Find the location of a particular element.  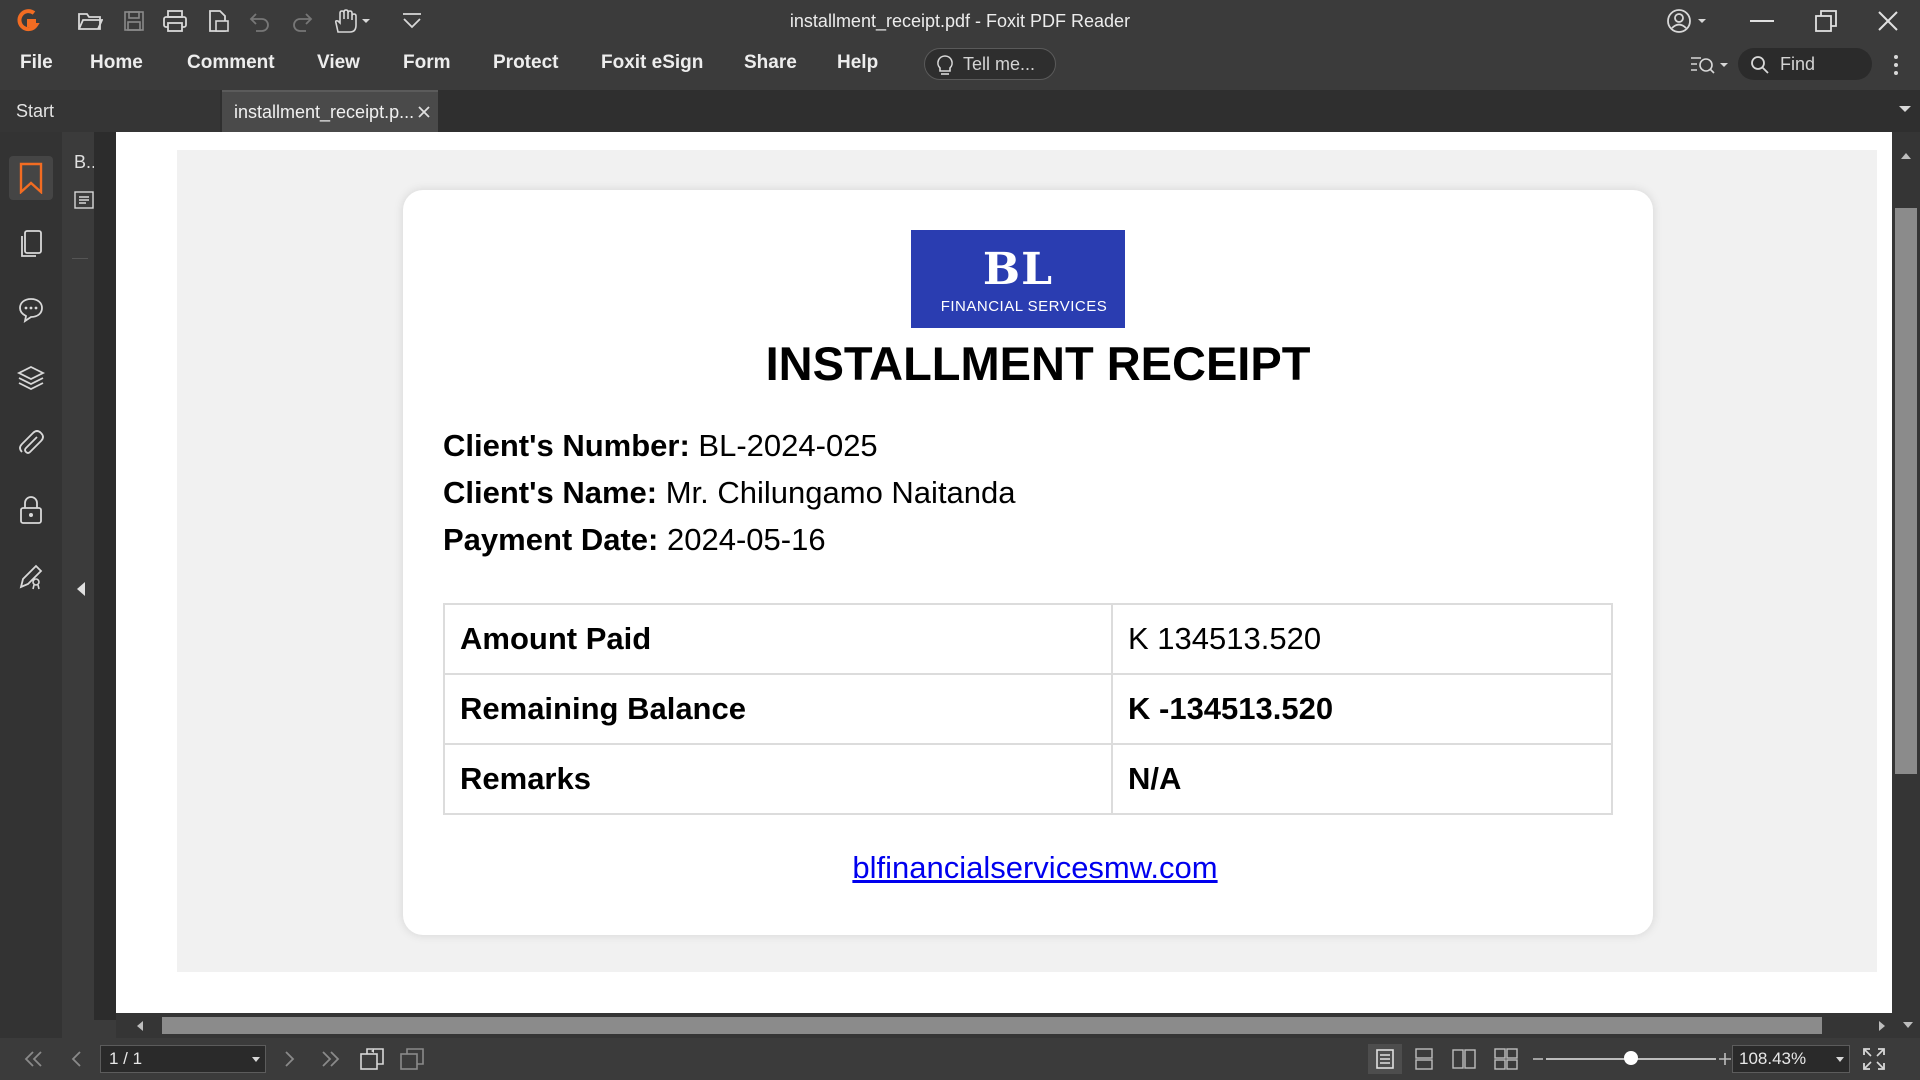

scroll-up-icon is located at coordinates (1906, 156).